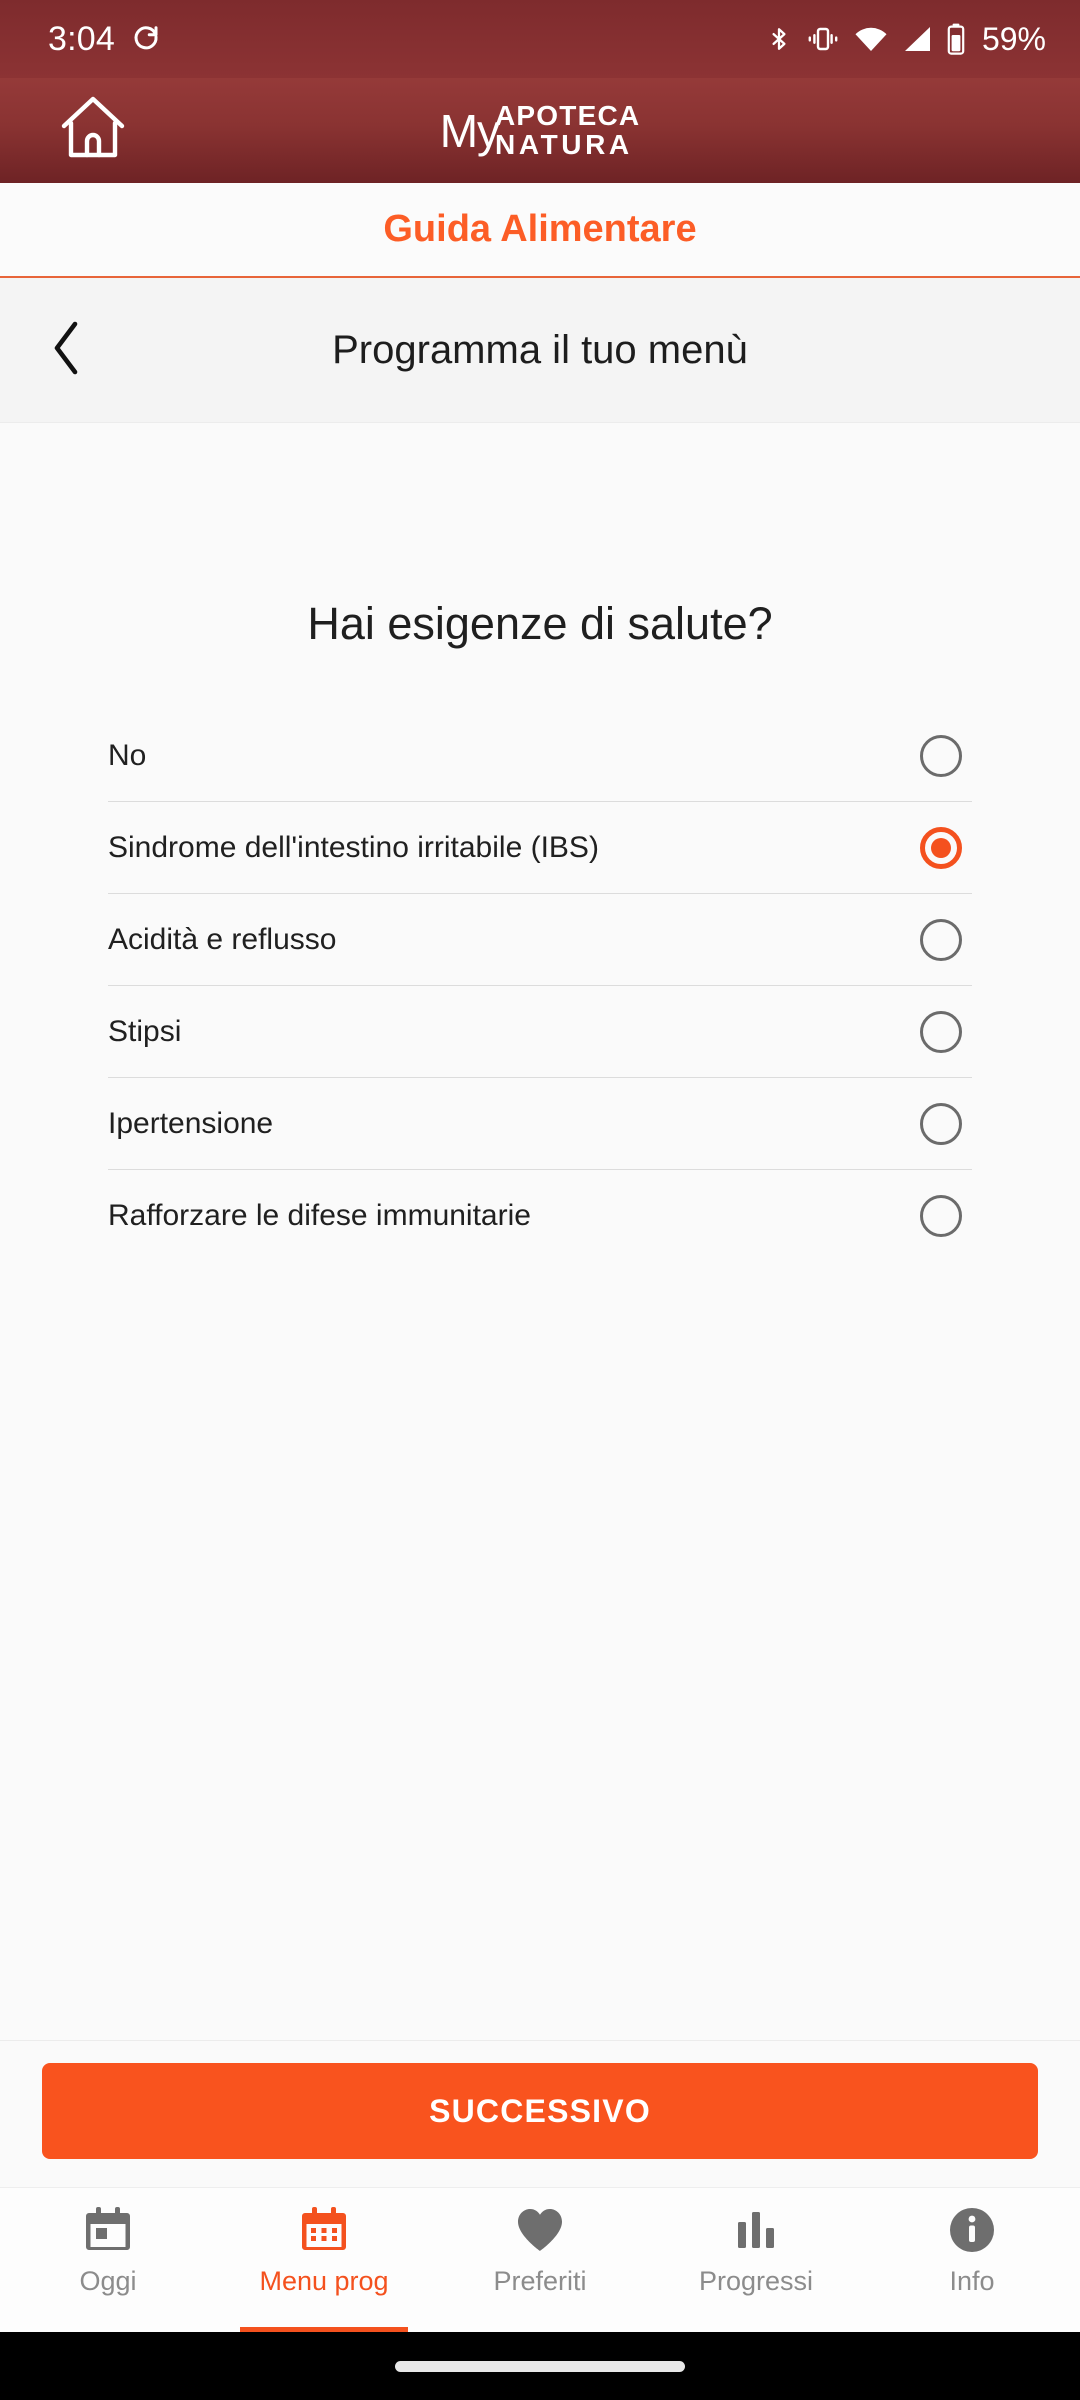 The image size is (1080, 2400). I want to click on status-clock: 3:04, so click(81, 38).